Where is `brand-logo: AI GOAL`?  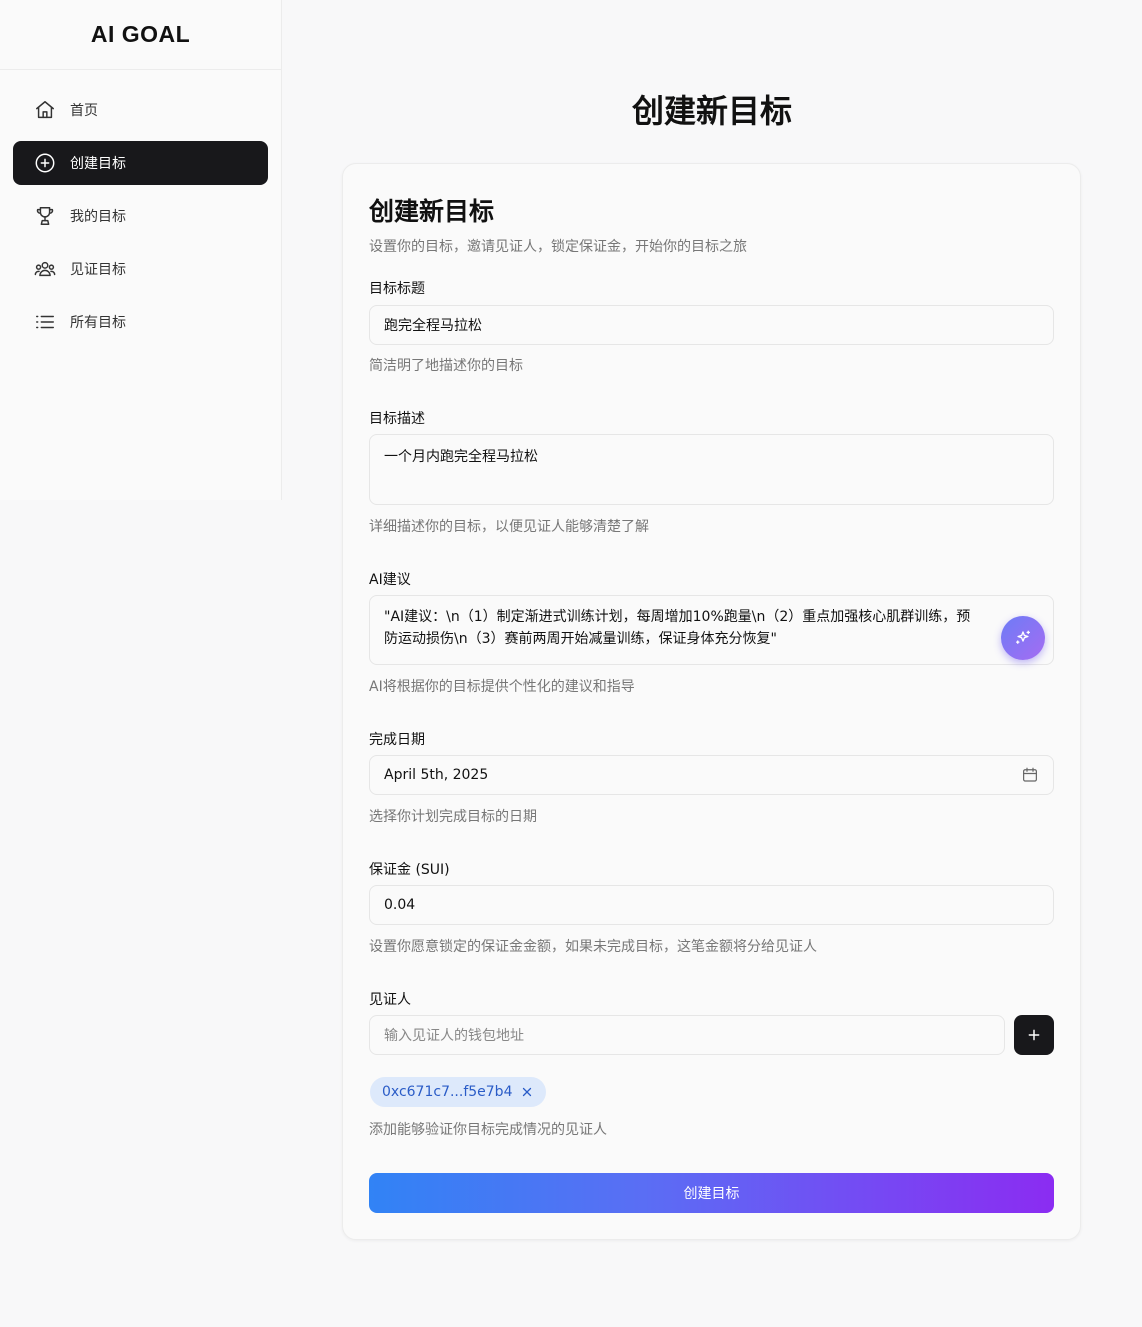 brand-logo: AI GOAL is located at coordinates (140, 35).